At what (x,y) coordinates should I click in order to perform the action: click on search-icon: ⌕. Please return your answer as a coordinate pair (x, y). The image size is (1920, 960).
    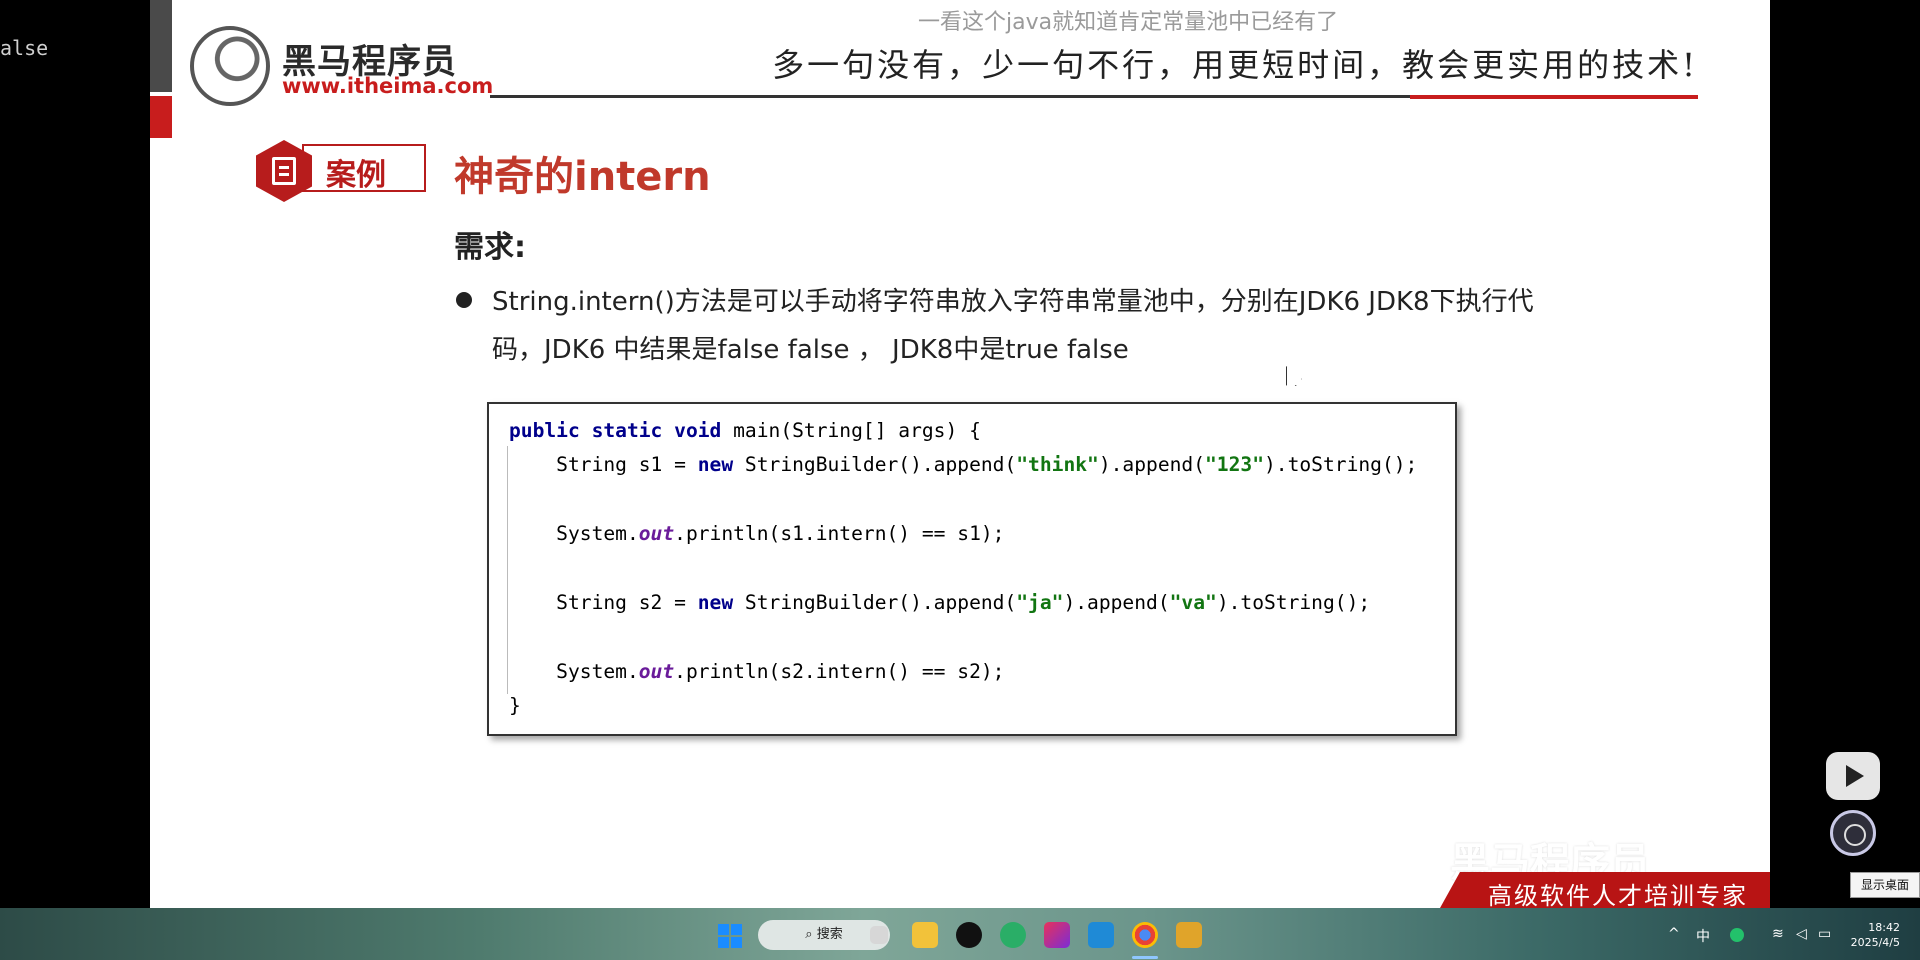
    Looking at the image, I should click on (811, 934).